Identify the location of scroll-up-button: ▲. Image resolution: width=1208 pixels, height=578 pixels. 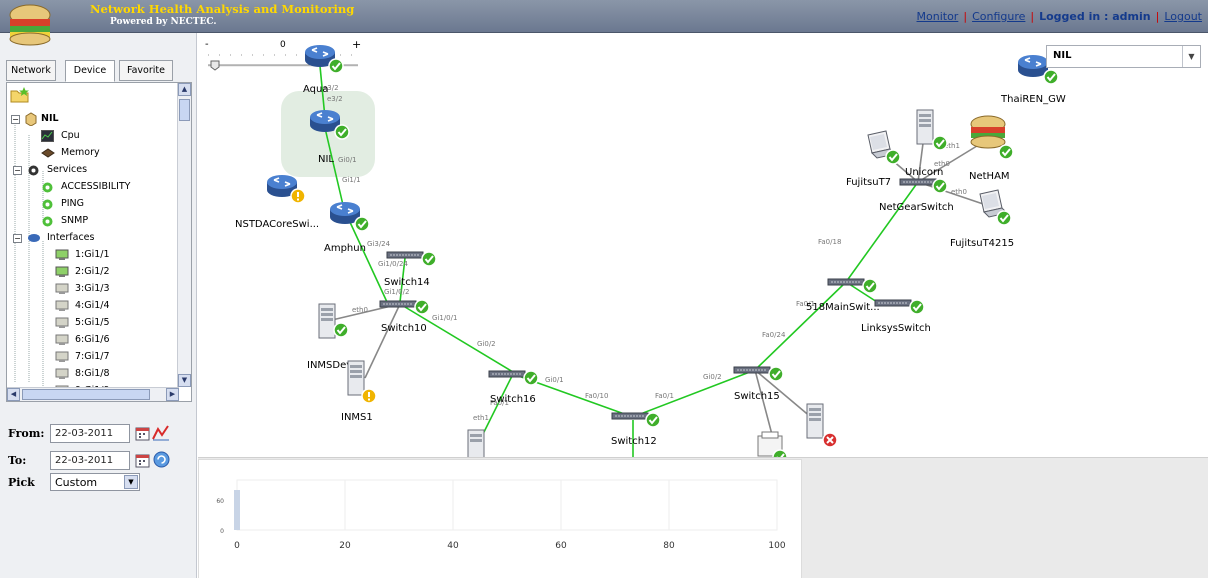
(184, 89).